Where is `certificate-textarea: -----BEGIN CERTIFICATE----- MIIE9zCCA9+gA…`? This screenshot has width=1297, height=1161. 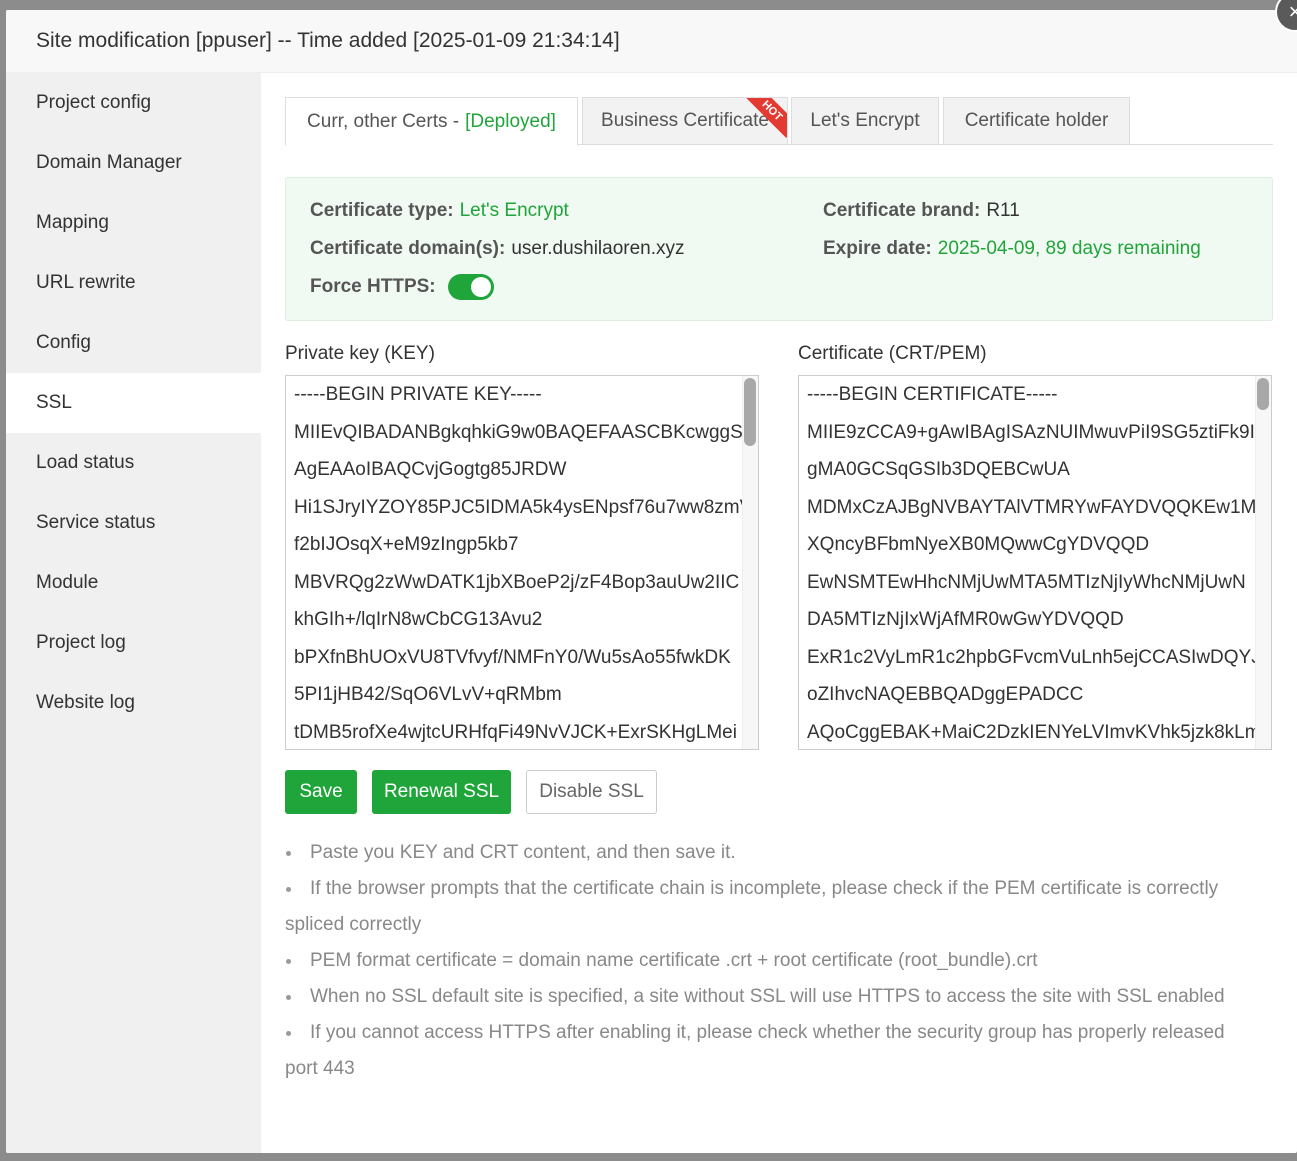 certificate-textarea: -----BEGIN CERTIFICATE----- MIIE9zCCA9+gA… is located at coordinates (1035, 562).